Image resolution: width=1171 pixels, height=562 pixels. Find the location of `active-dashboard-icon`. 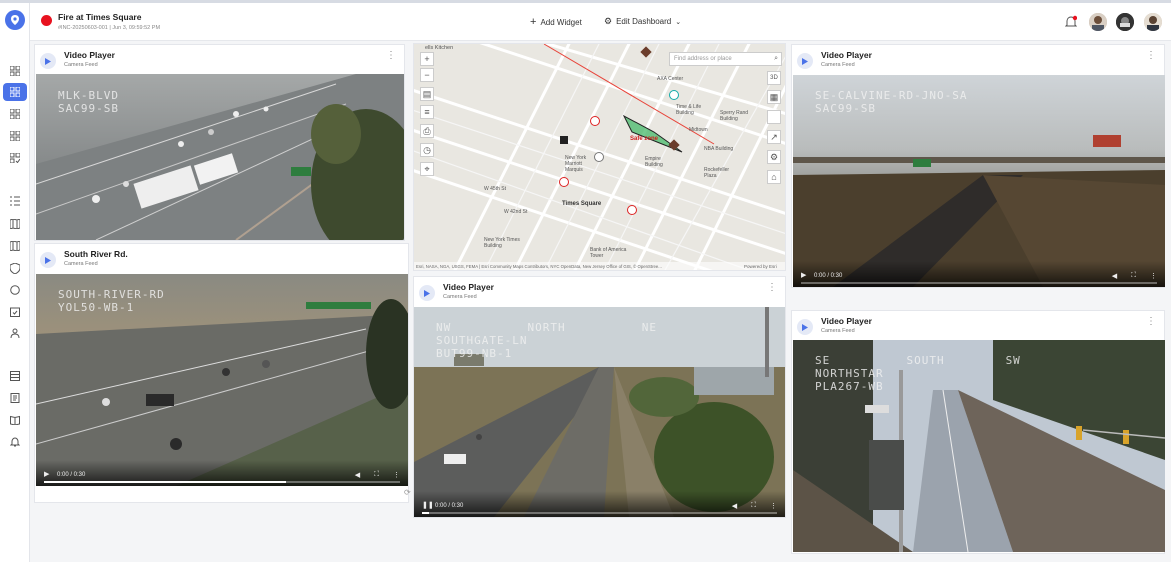

active-dashboard-icon is located at coordinates (15, 92).